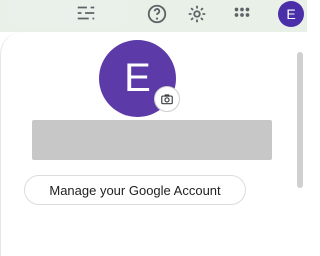 The image size is (320, 256). I want to click on apps-icon, so click(242, 15).